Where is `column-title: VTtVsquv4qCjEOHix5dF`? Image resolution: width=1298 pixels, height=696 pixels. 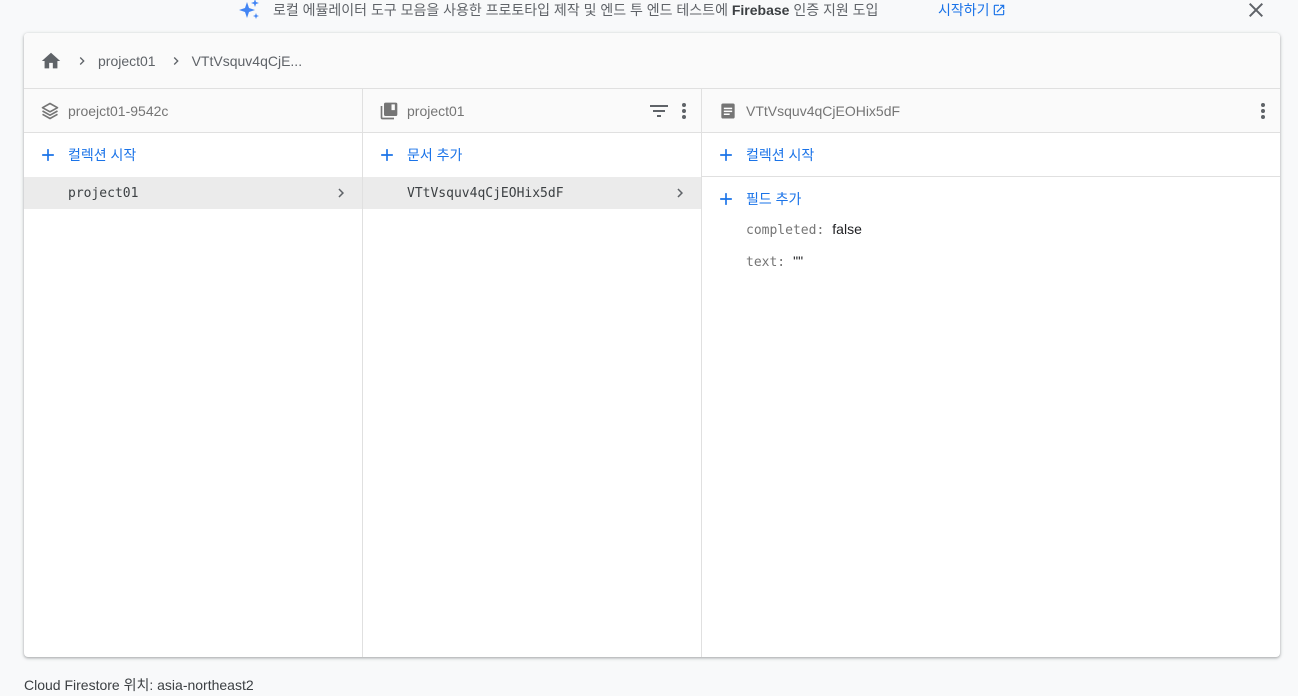 column-title: VTtVsquv4qCjEOHix5dF is located at coordinates (823, 110).